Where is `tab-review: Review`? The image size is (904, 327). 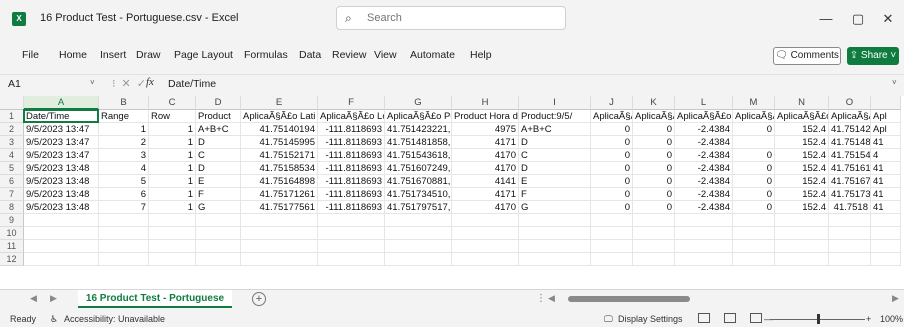 tab-review: Review is located at coordinates (349, 55).